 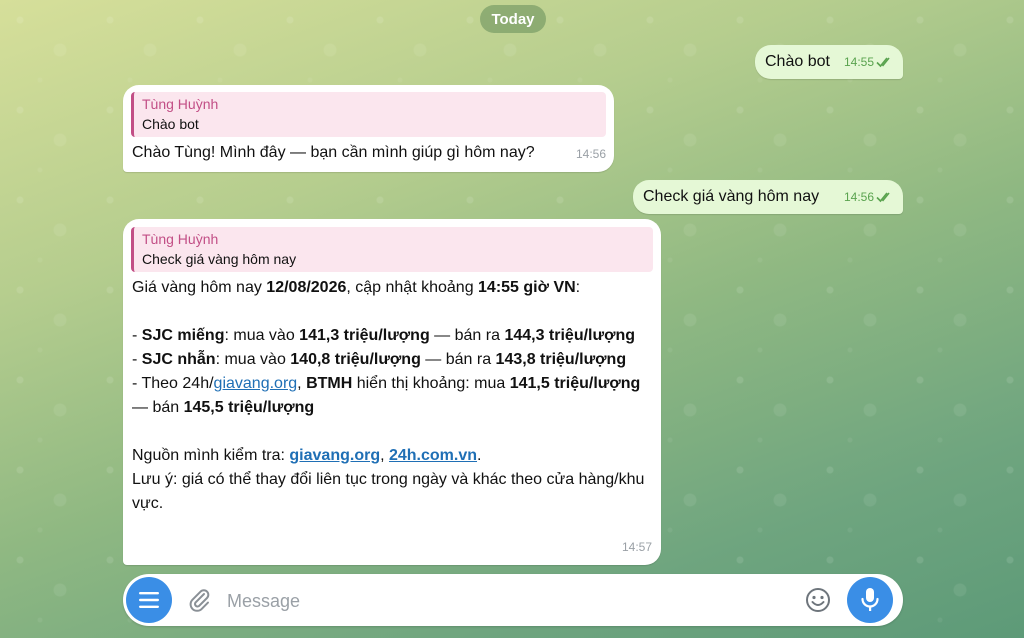 I want to click on voice-record-button, so click(x=870, y=600).